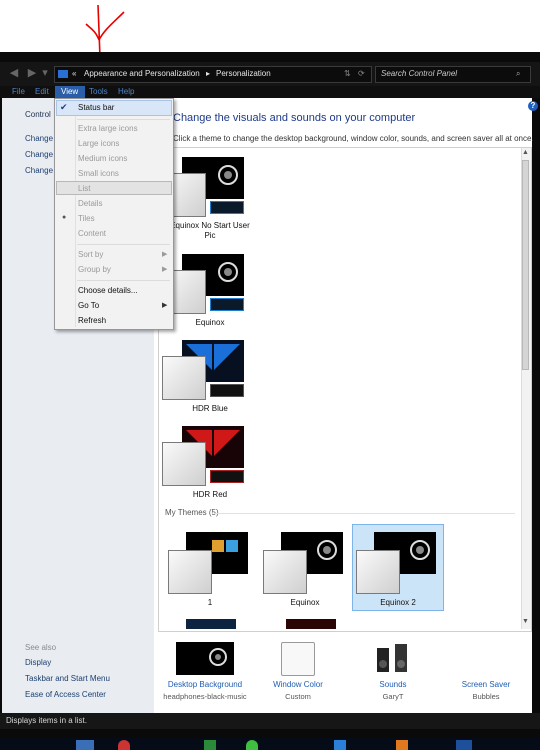  I want to click on see-also-ease-of-access-link: Ease of Access Center, so click(65, 694).